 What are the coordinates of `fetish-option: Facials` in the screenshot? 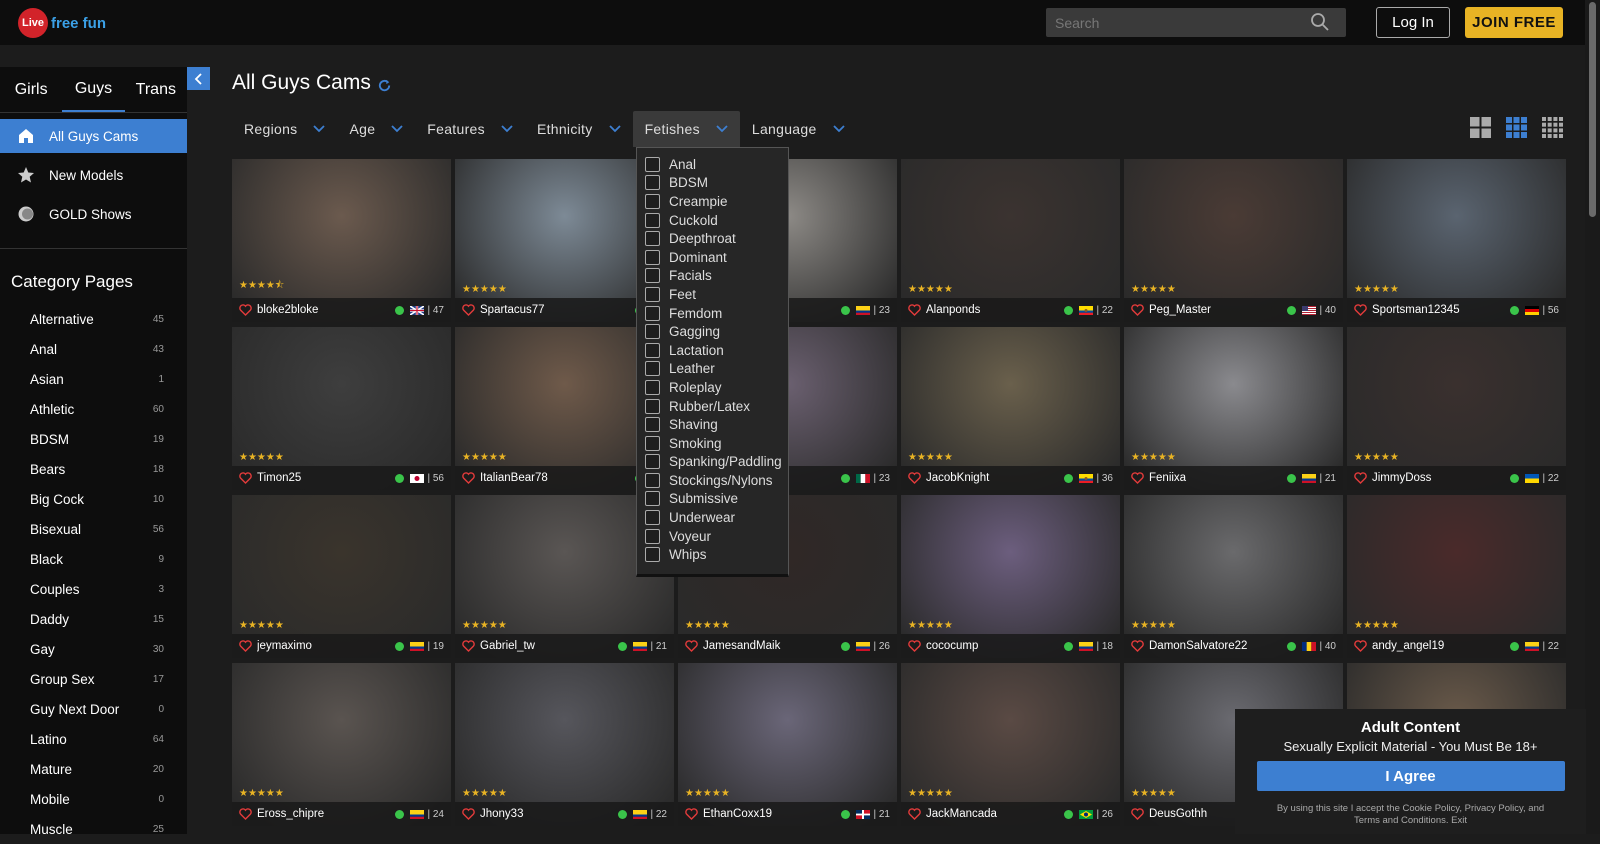 It's located at (712, 276).